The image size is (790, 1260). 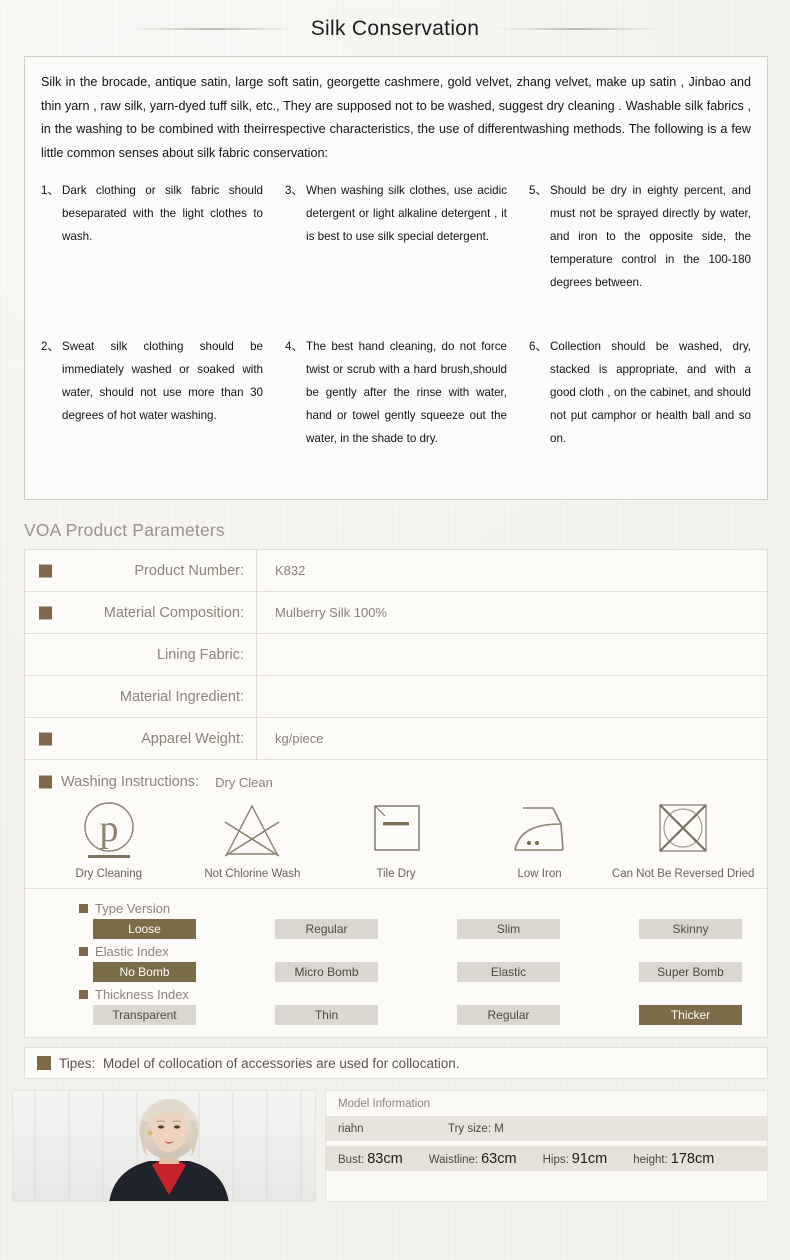 I want to click on tag-regular-thickness: Regular, so click(x=508, y=1015).